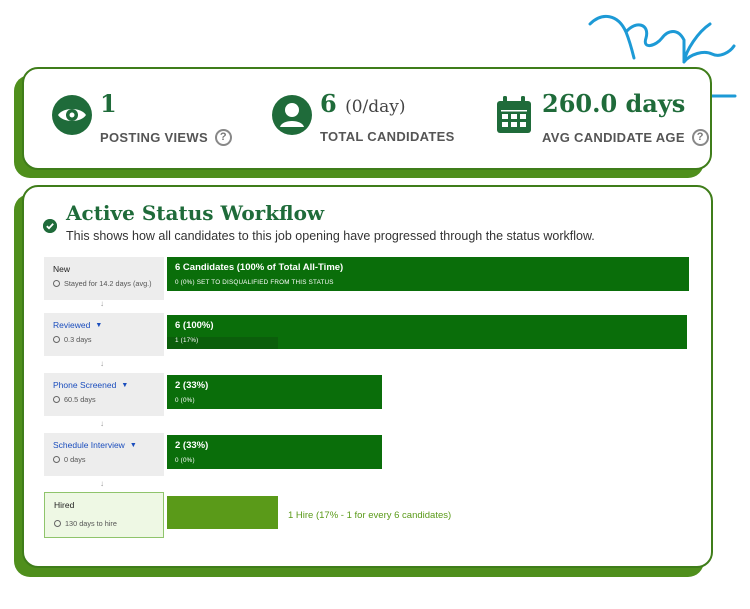  Describe the element at coordinates (104, 394) in the screenshot. I see `status-phone-screened: Phone Screened ▼ 60.5 days` at that location.